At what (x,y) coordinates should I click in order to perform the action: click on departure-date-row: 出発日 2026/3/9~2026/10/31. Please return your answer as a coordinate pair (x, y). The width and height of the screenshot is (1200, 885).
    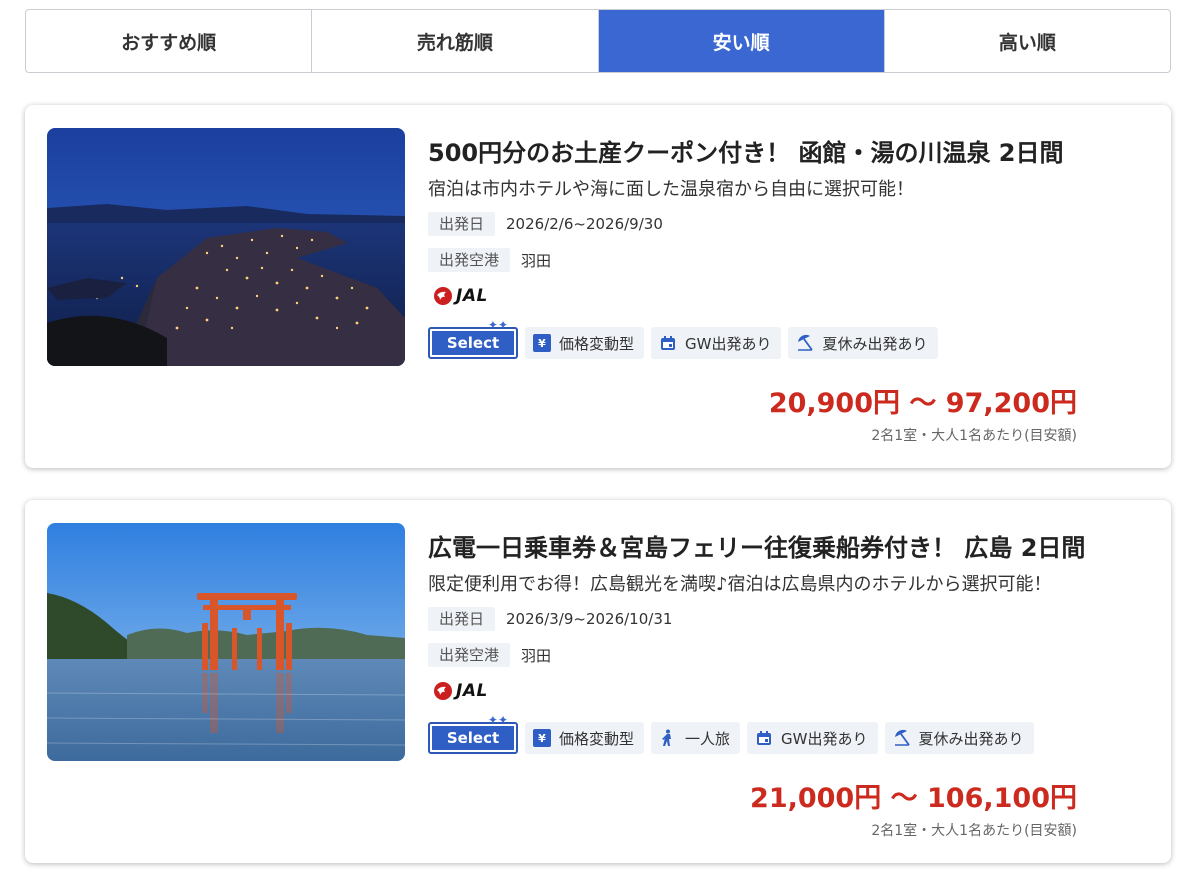
    Looking at the image, I should click on (550, 619).